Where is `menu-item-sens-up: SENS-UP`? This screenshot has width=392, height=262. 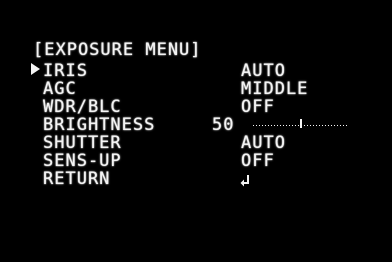 menu-item-sens-up: SENS-UP is located at coordinates (82, 161).